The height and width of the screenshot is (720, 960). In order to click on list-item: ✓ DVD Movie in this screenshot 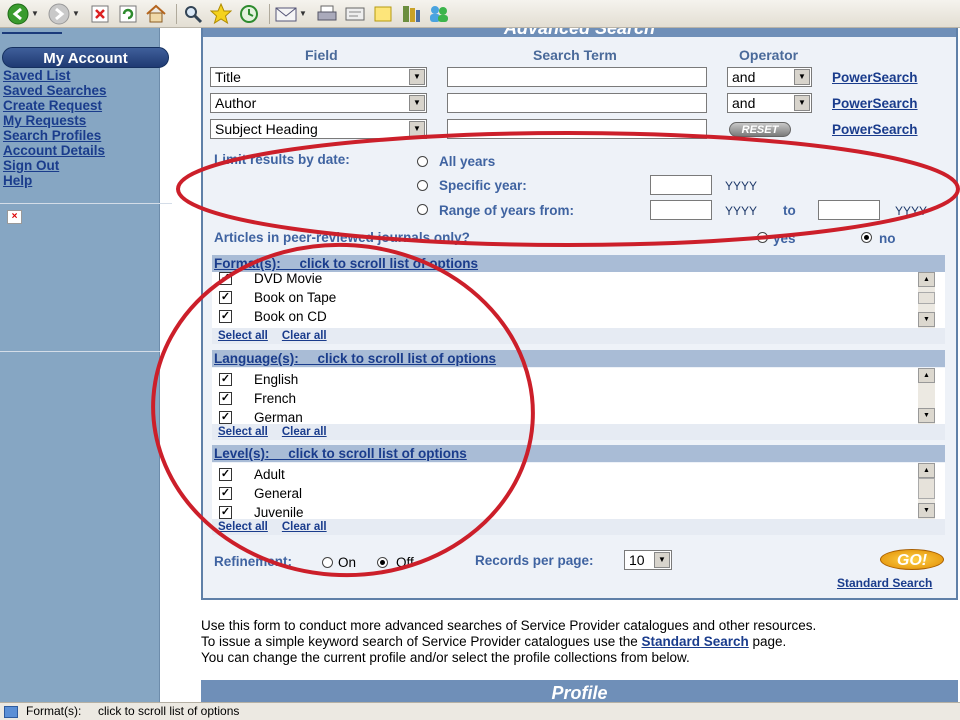, I will do `click(270, 278)`.